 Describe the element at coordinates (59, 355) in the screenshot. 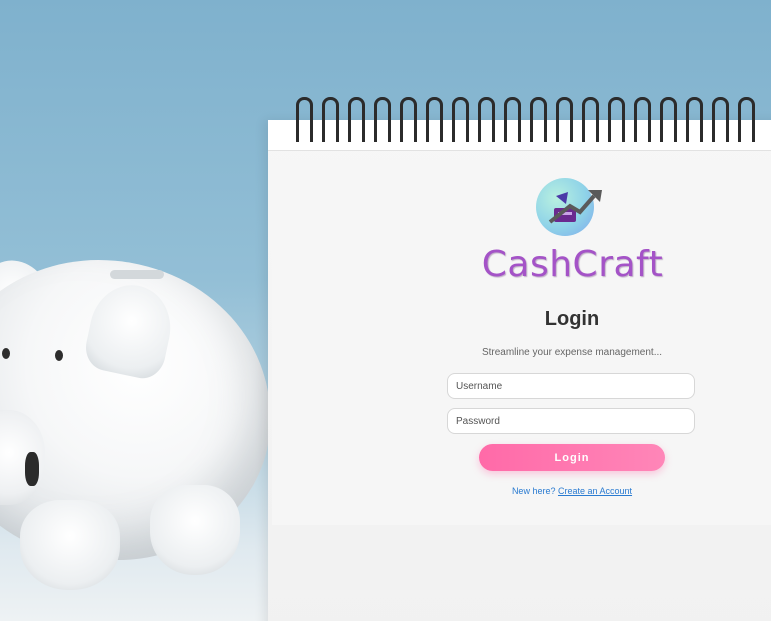

I see `pig-eye-right` at that location.